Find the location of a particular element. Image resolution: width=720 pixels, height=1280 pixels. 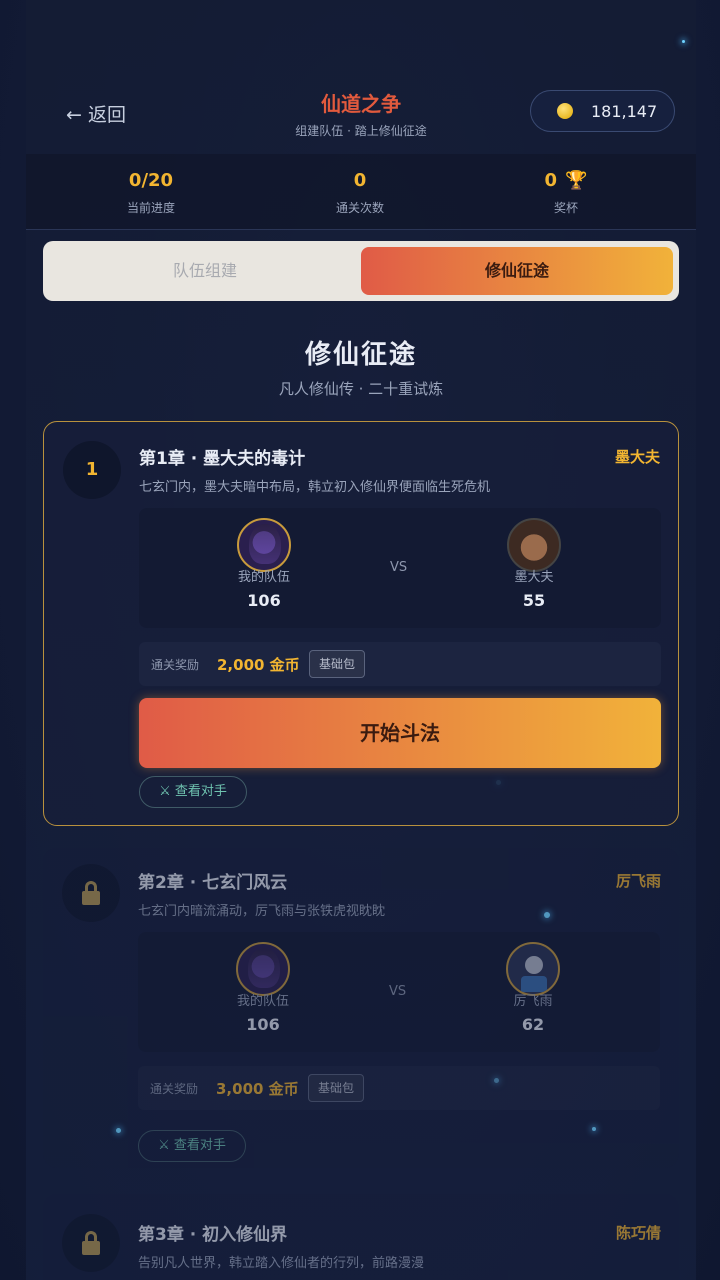

chapter-title: 第2章 · 七玄门风云 is located at coordinates (213, 883).